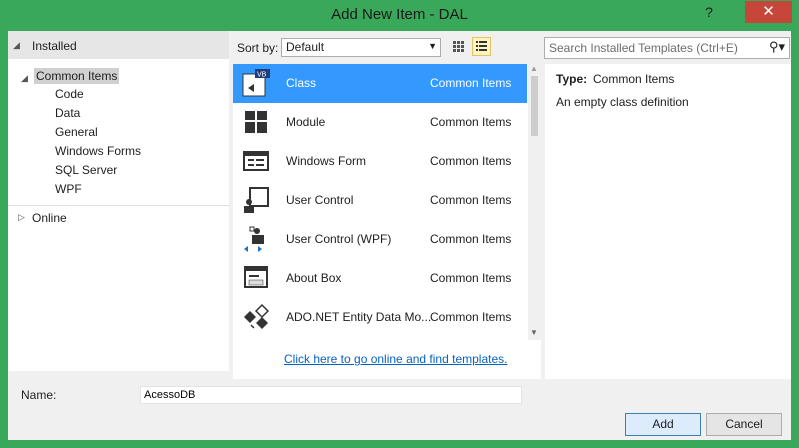  I want to click on help-button: ?, so click(709, 14).